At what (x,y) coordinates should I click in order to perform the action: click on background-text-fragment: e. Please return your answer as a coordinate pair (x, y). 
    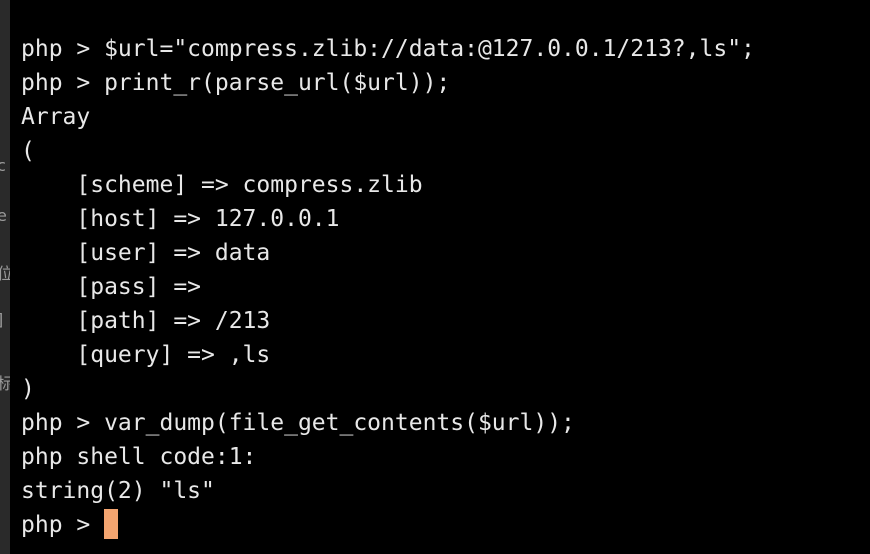
    Looking at the image, I should click on (3, 215).